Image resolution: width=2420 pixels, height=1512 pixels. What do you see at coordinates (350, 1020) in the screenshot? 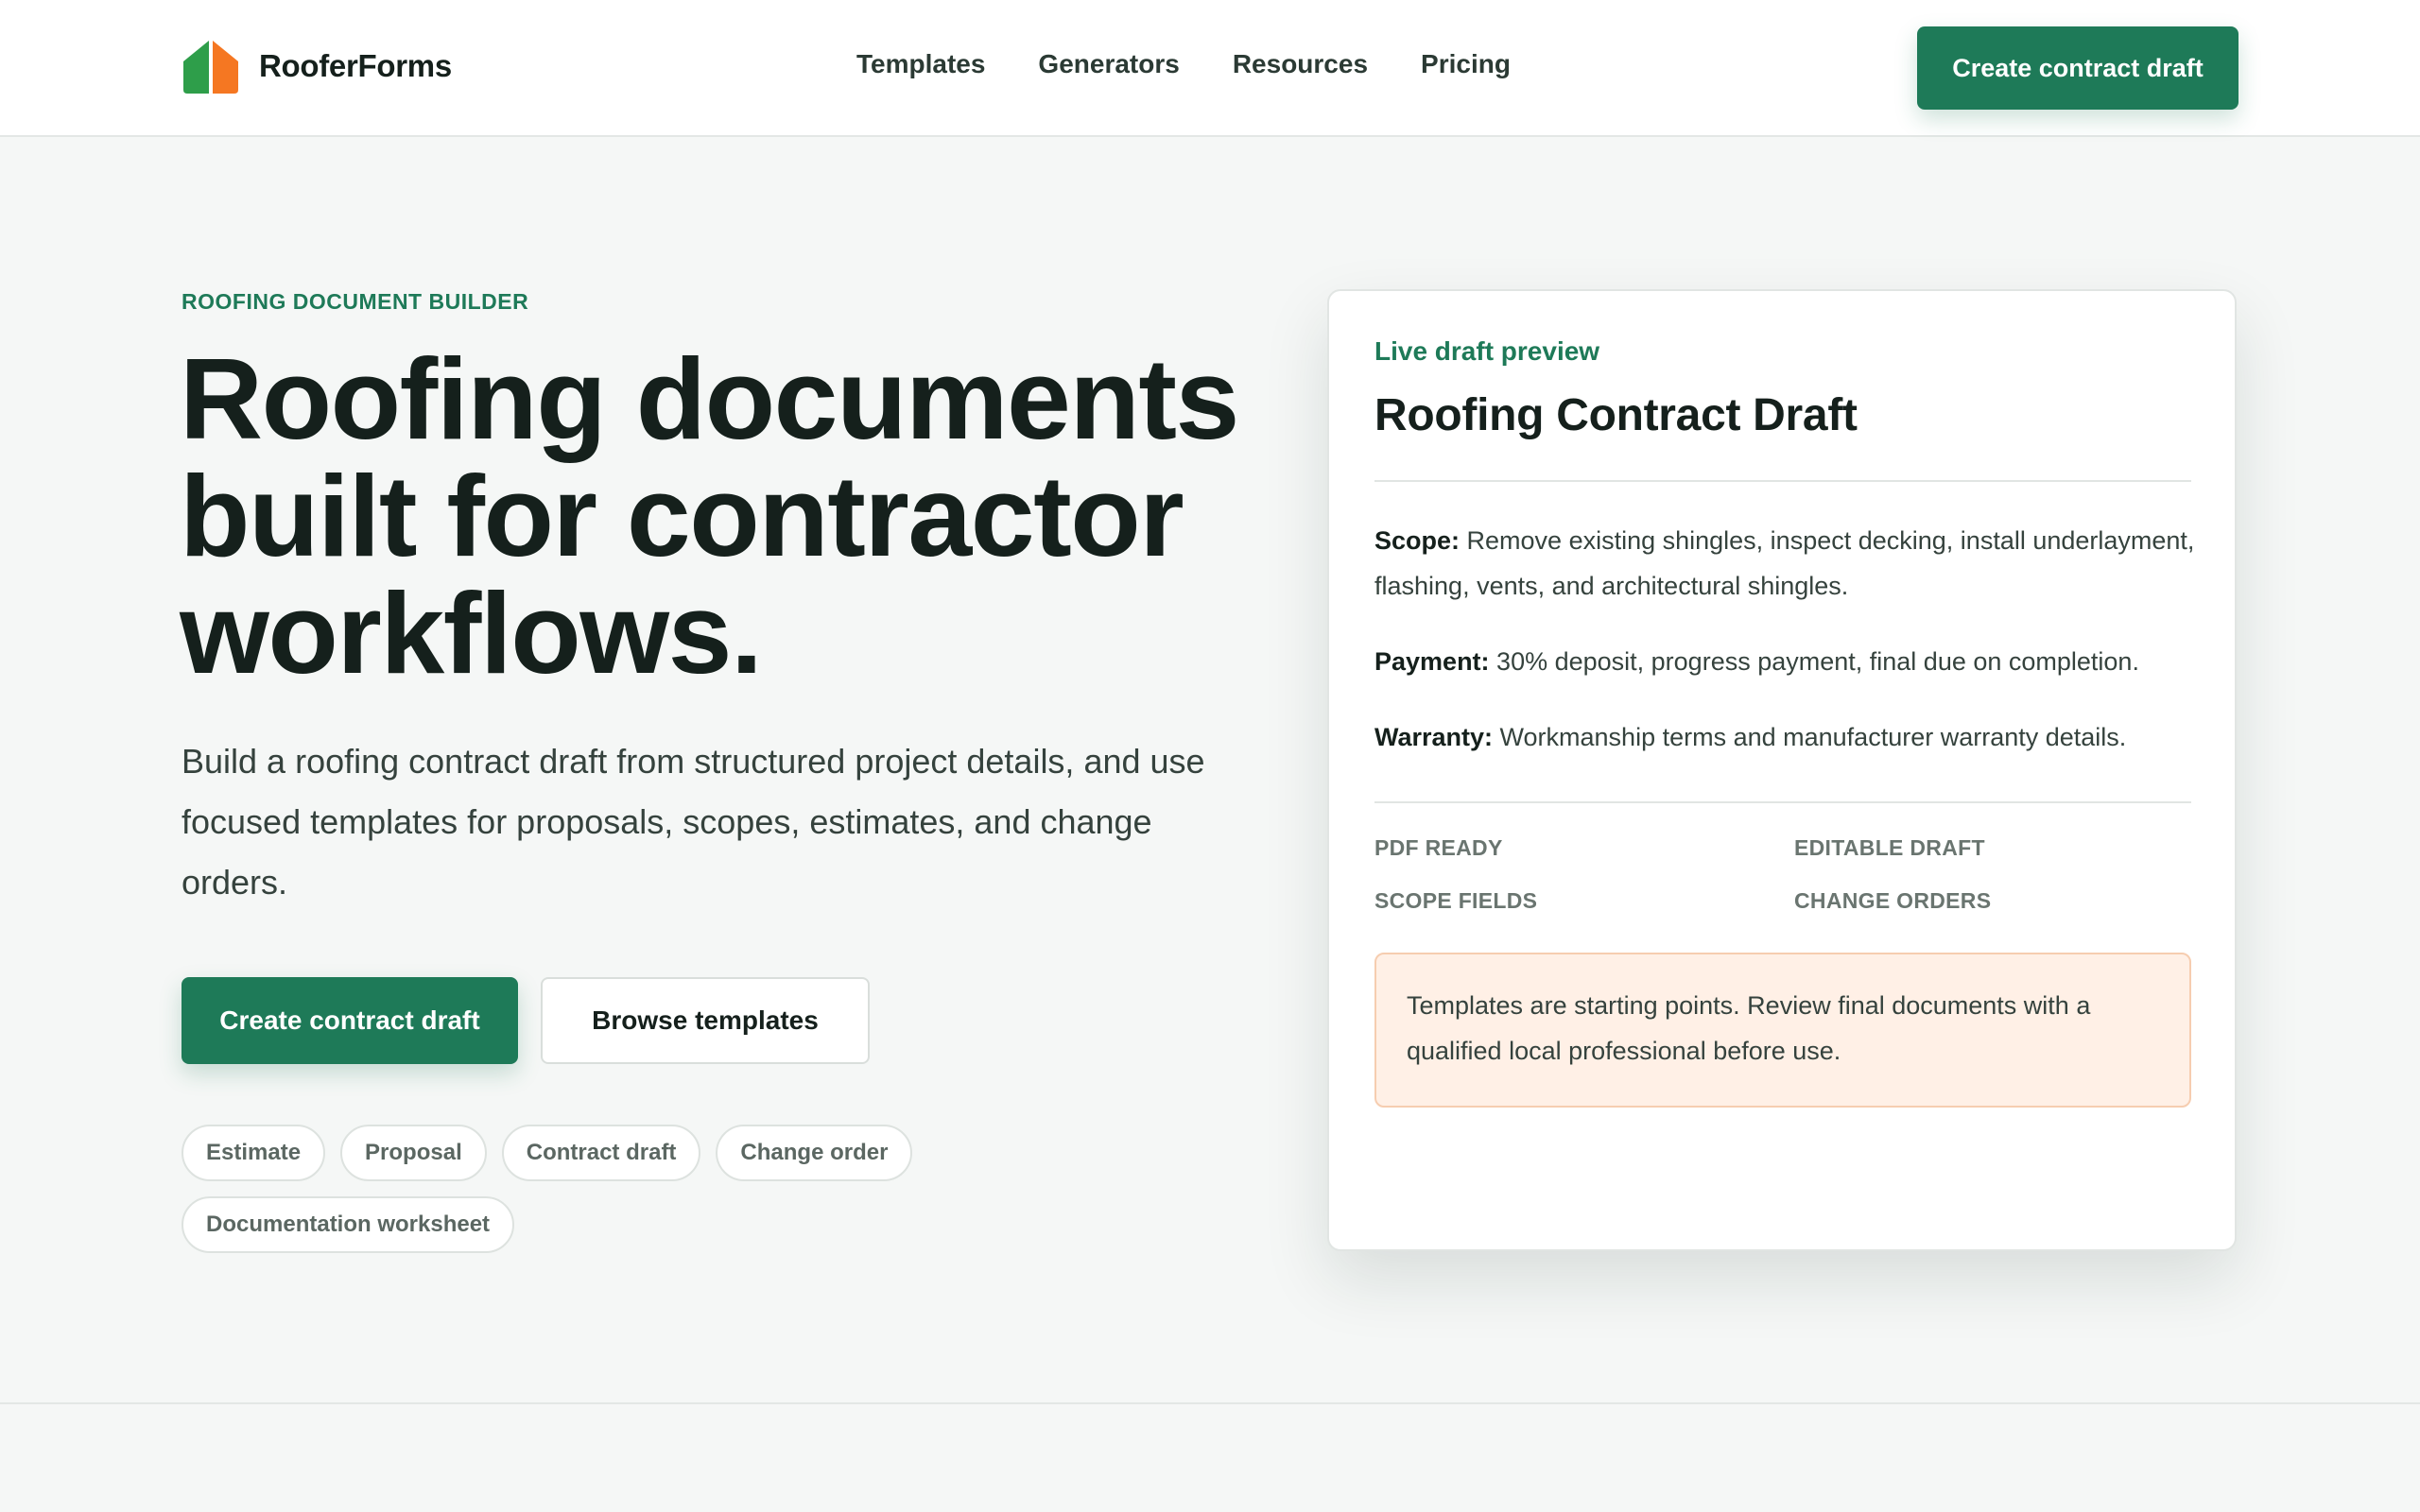
I see `create-contract-button: Create contract draft` at bounding box center [350, 1020].